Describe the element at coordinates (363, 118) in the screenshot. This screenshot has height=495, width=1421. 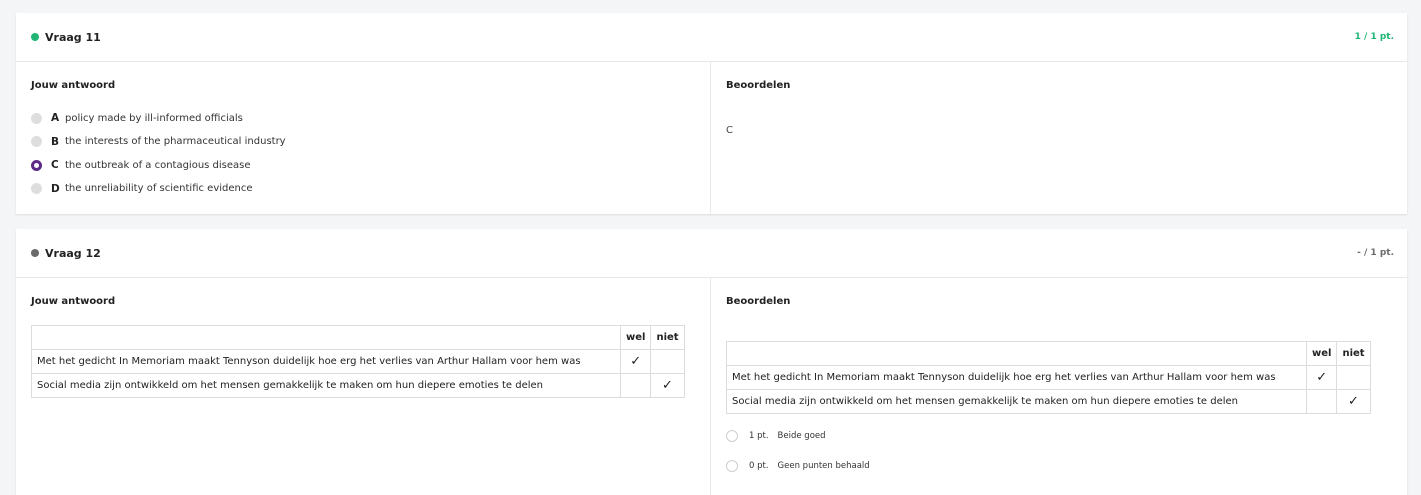
I see `answer-option-a: A policy made by ill-informed officials` at that location.